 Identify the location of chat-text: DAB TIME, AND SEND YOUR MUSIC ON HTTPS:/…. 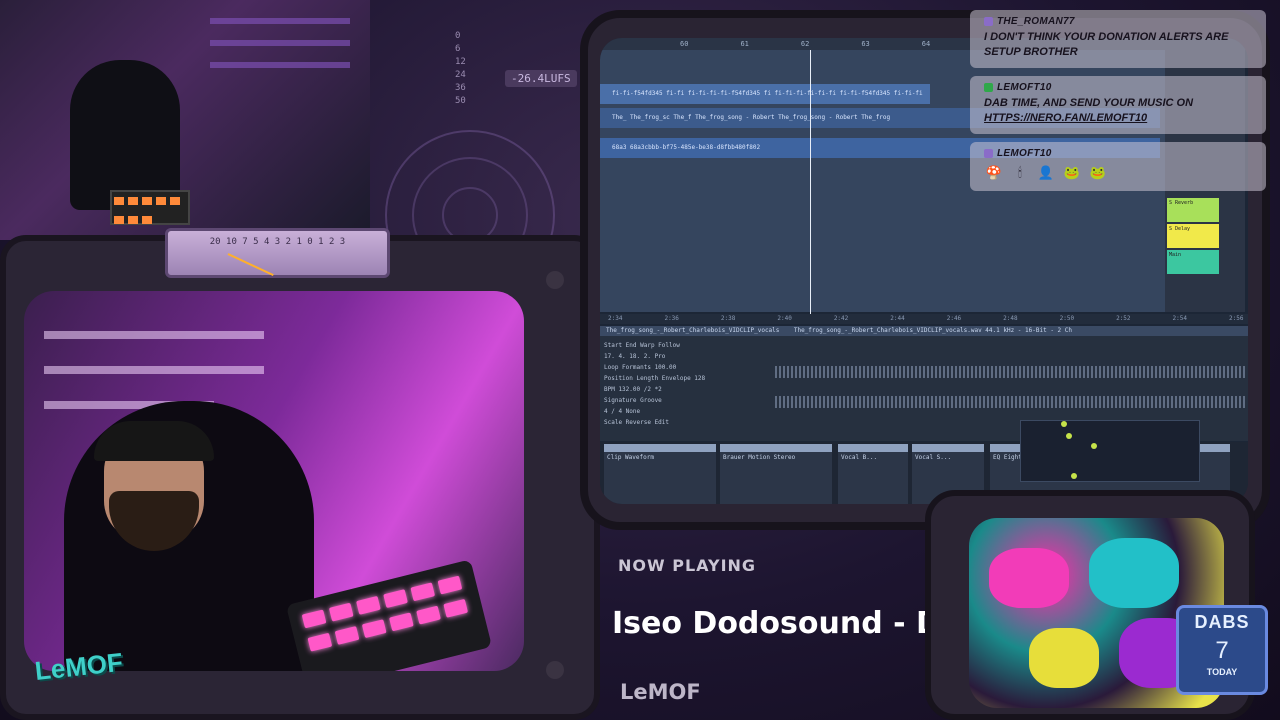
(1120, 111).